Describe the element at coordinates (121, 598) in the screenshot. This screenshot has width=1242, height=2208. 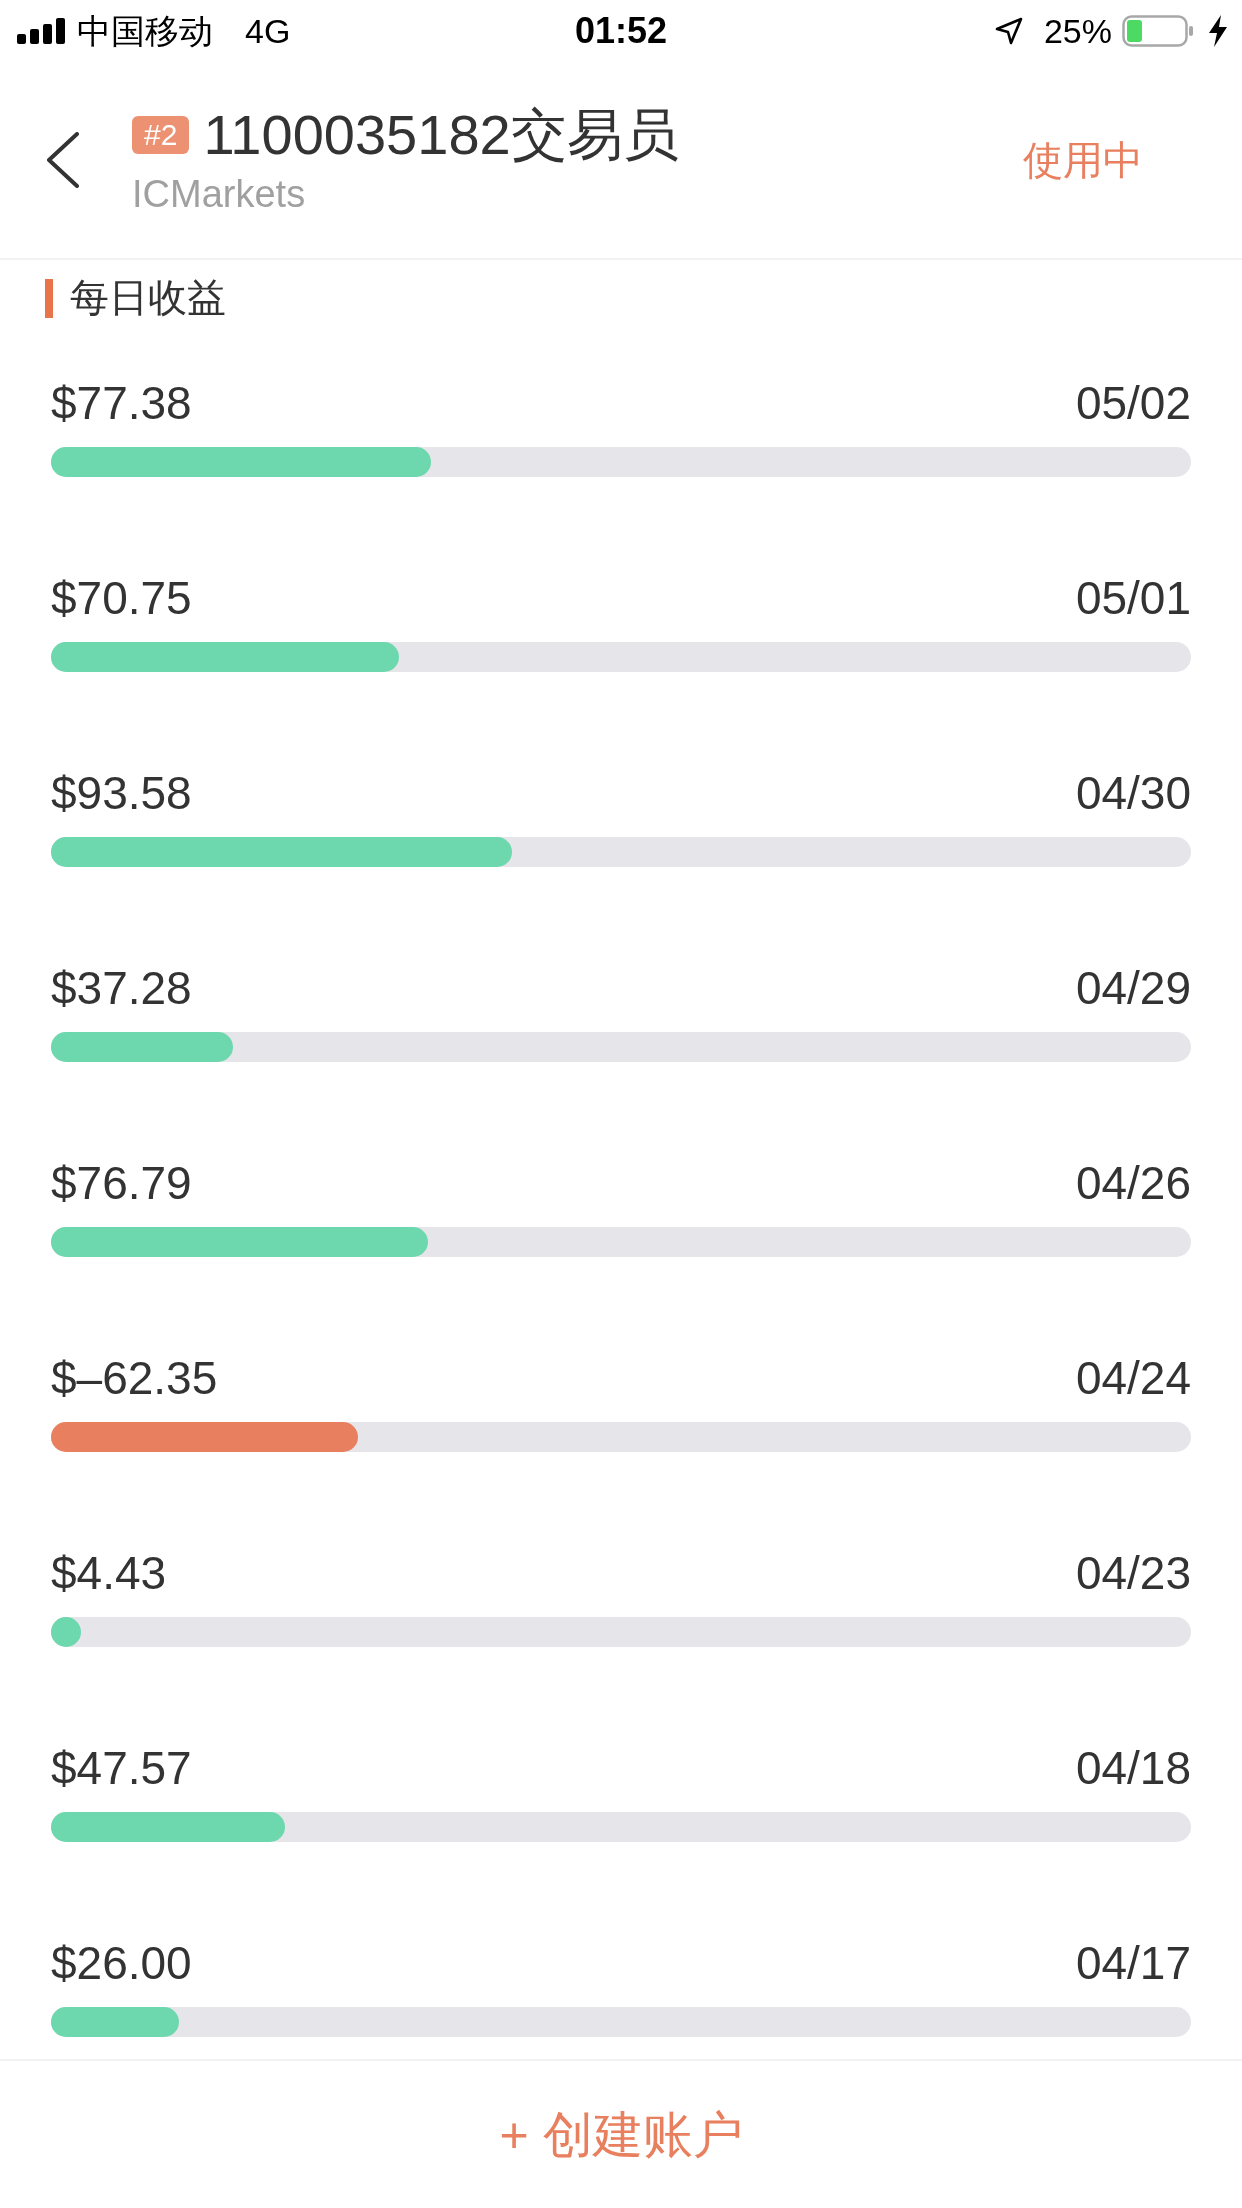
I see `earning-amount: $70.75` at that location.